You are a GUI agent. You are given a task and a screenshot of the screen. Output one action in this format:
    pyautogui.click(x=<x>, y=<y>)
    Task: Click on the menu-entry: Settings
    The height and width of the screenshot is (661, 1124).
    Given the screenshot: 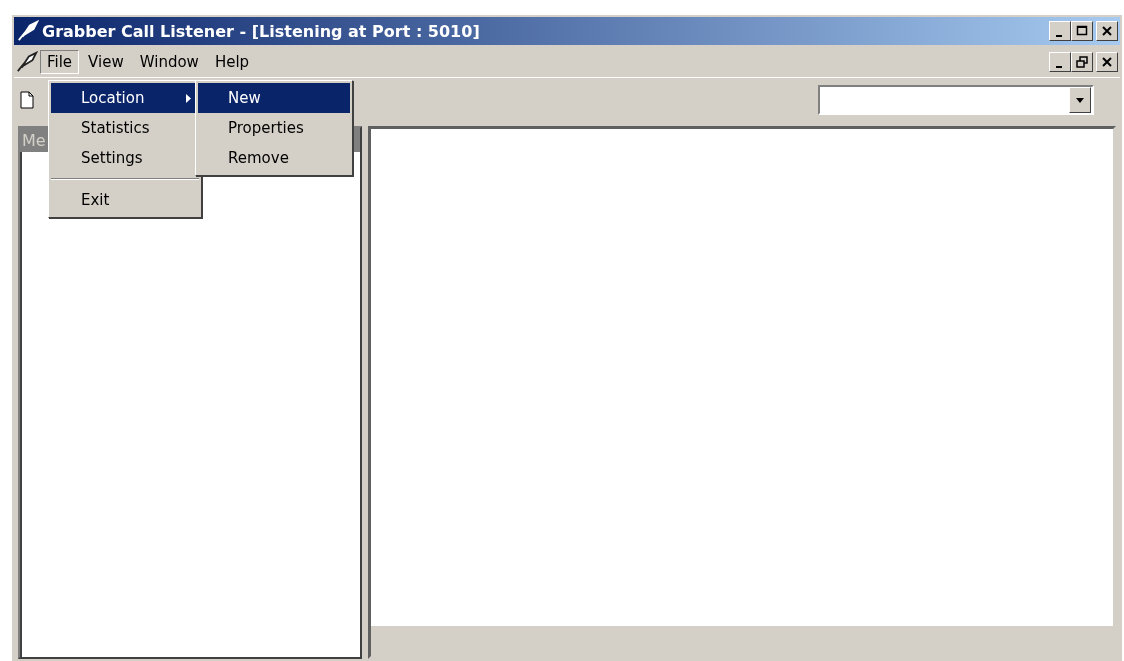 What is the action you would take?
    pyautogui.click(x=125, y=158)
    